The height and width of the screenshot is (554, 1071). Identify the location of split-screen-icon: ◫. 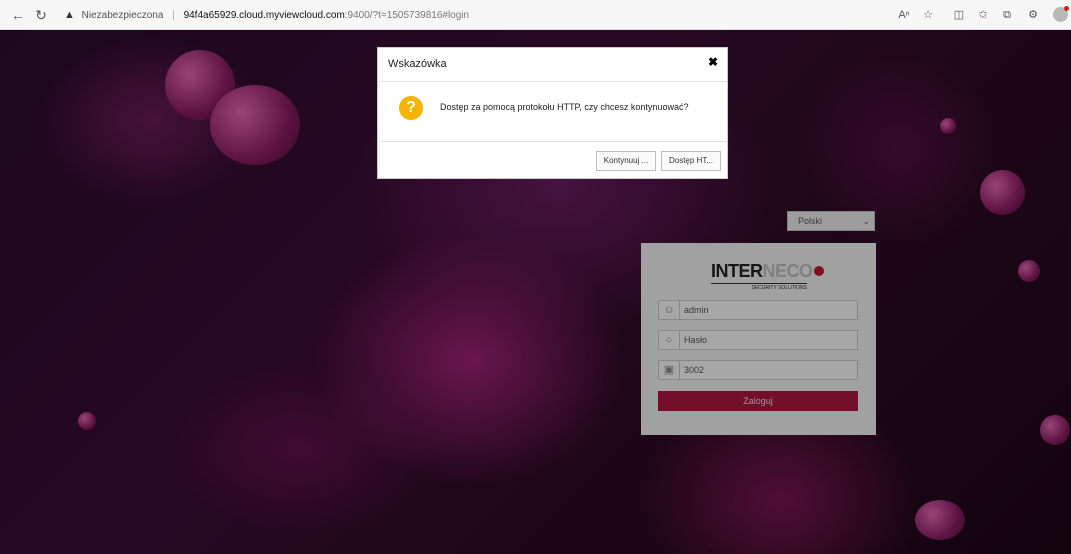
(959, 15).